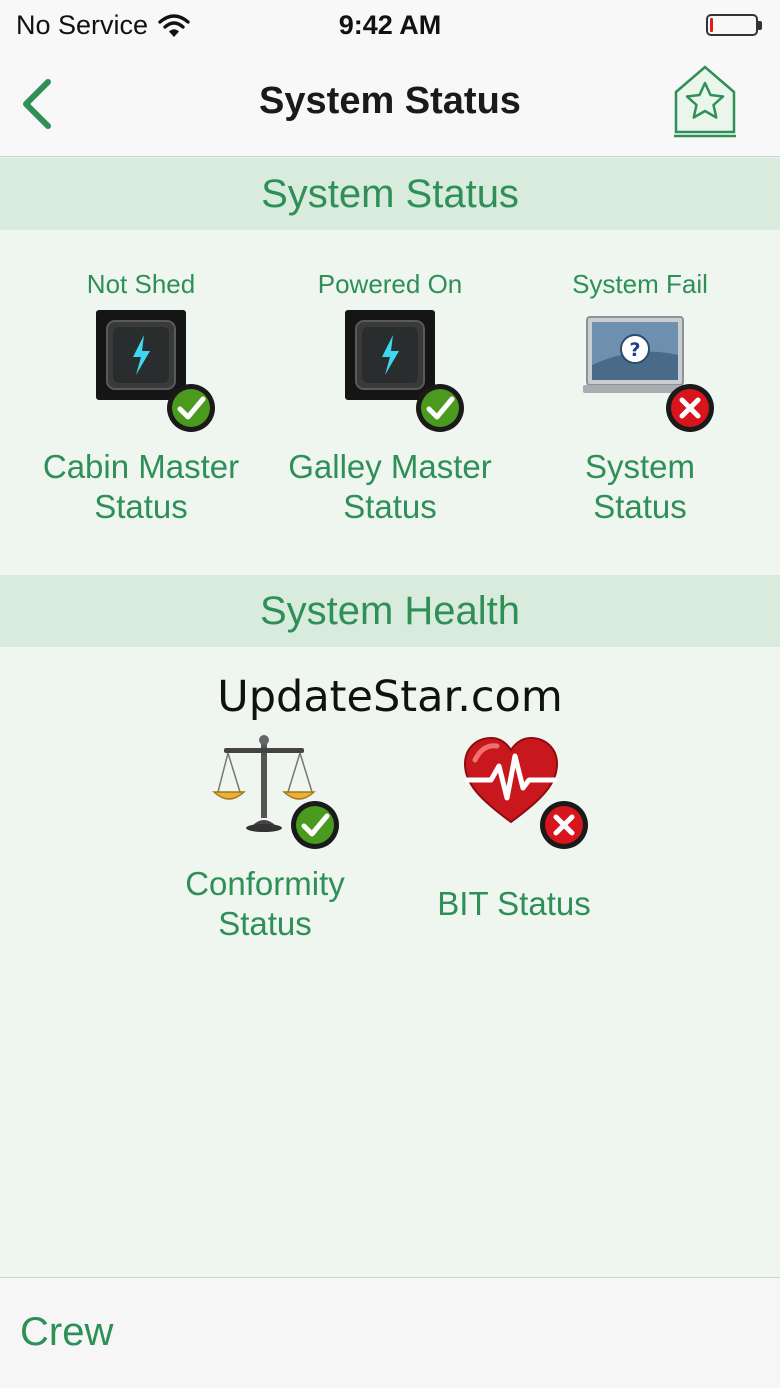 The image size is (780, 1388). I want to click on section-header-system-status: System Status, so click(390, 194).